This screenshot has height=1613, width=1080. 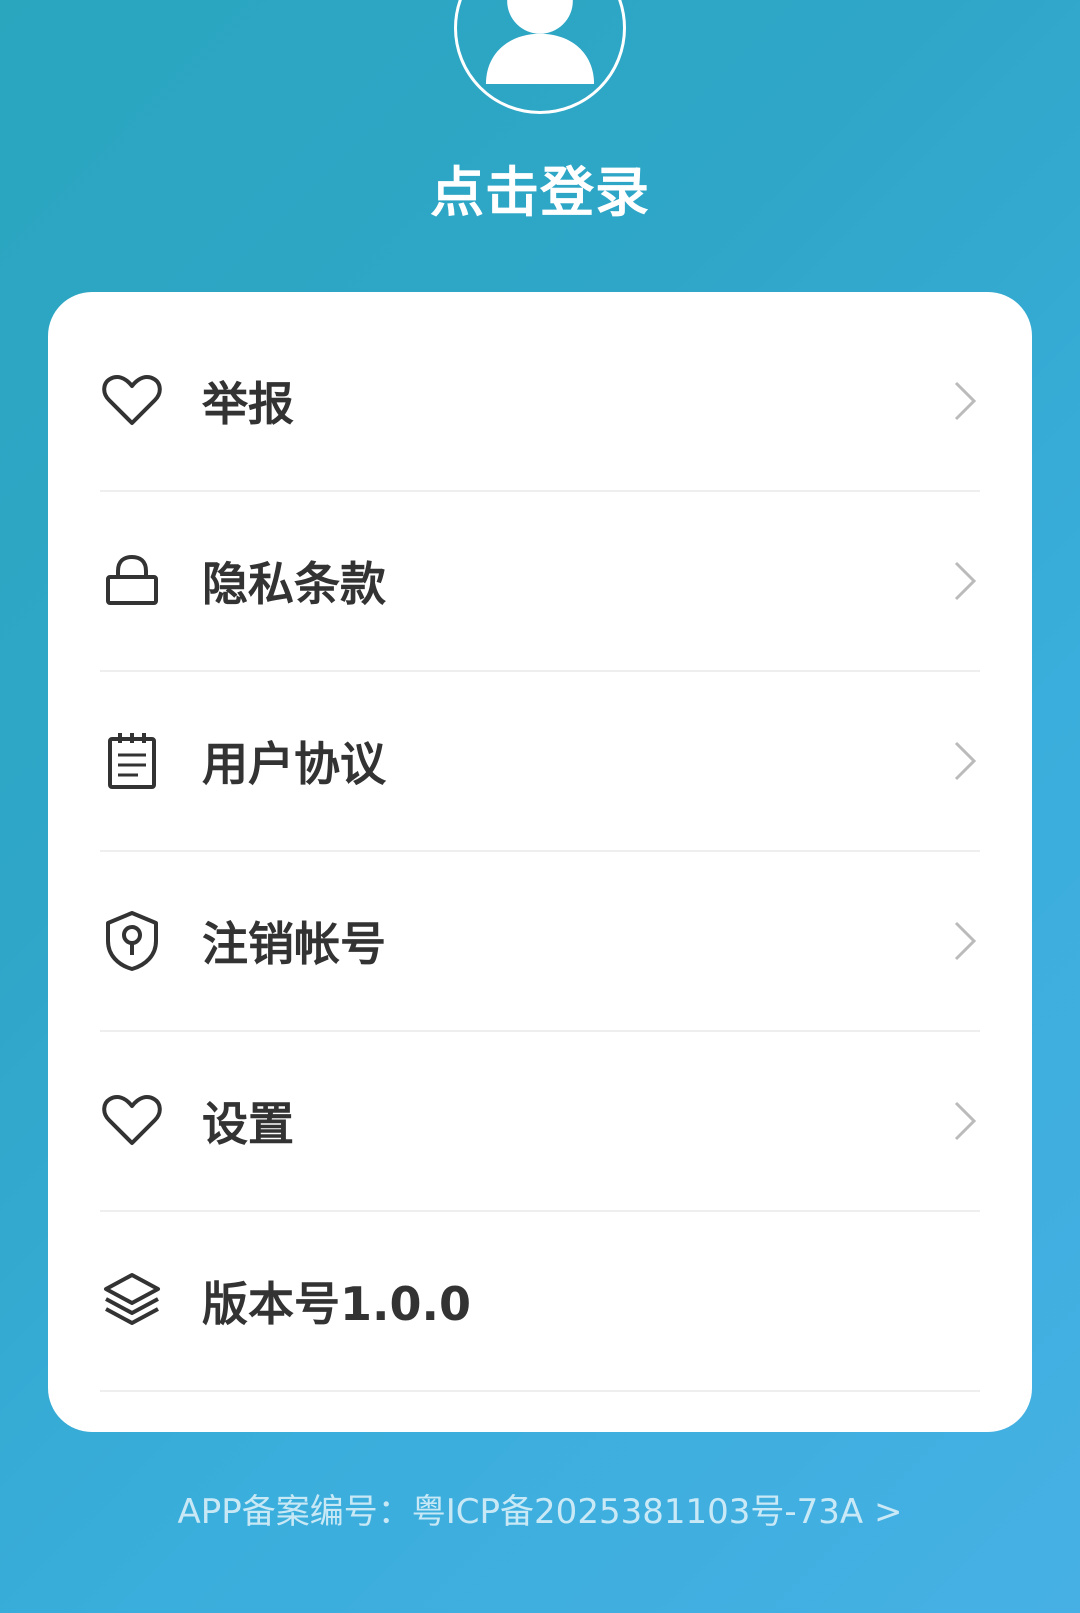 What do you see at coordinates (294, 944) in the screenshot?
I see `menu-item-label: 注销帐号` at bounding box center [294, 944].